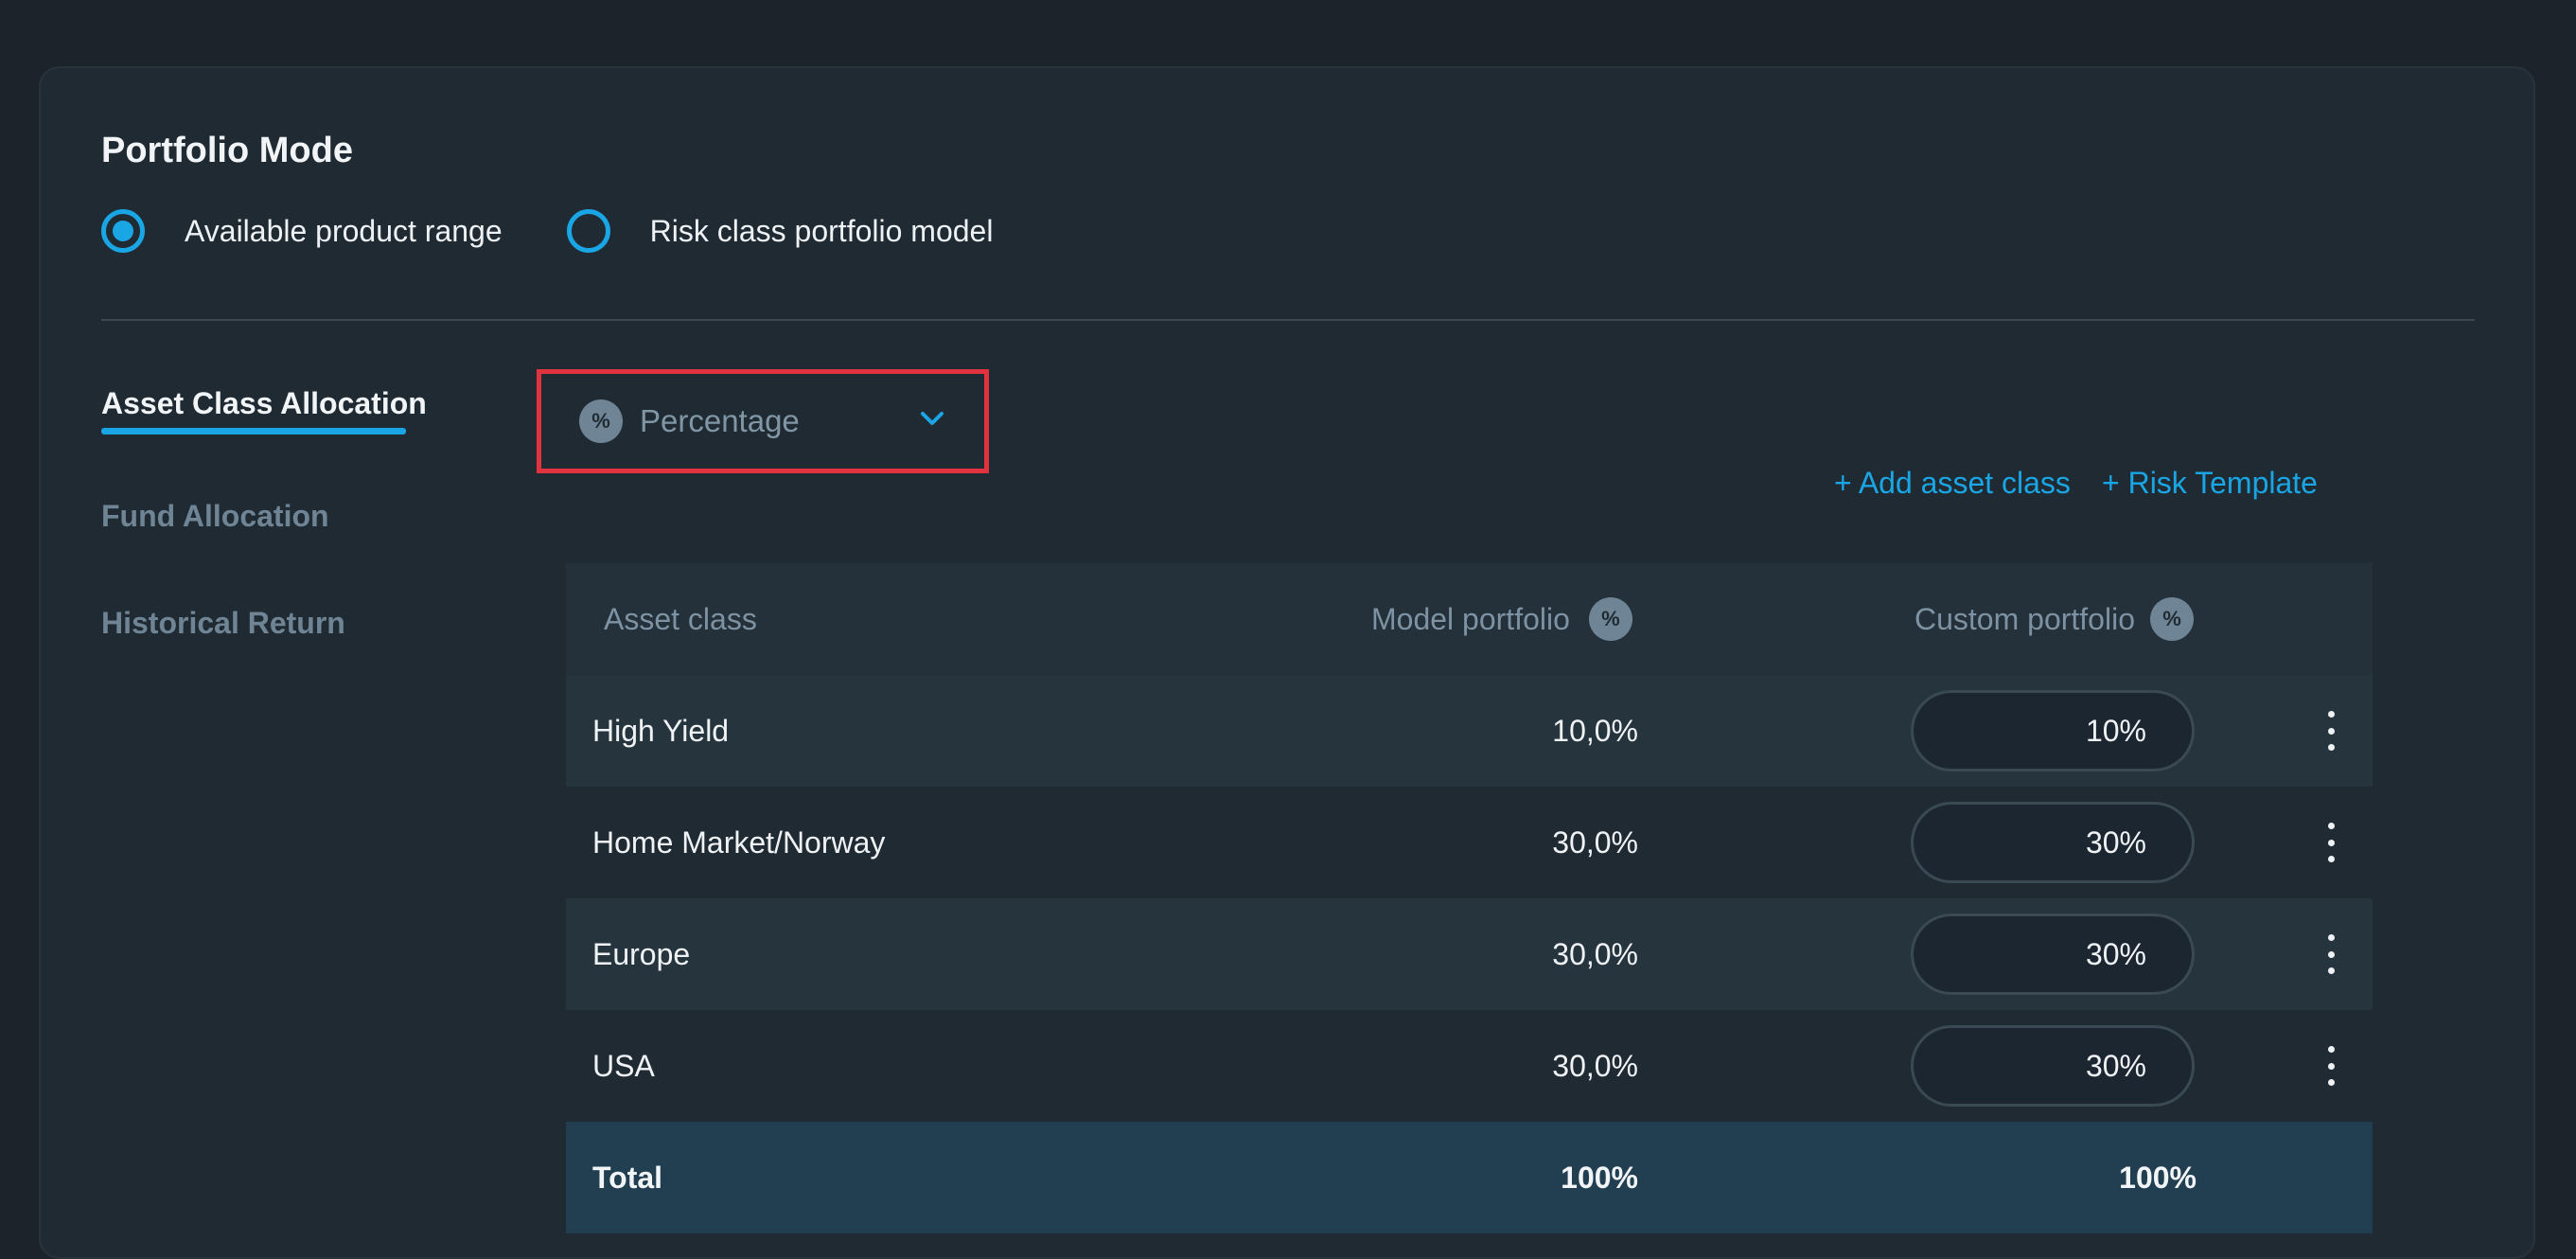 The width and height of the screenshot is (2576, 1259). I want to click on header-model-portfolio: Model portfolio %, so click(1501, 619).